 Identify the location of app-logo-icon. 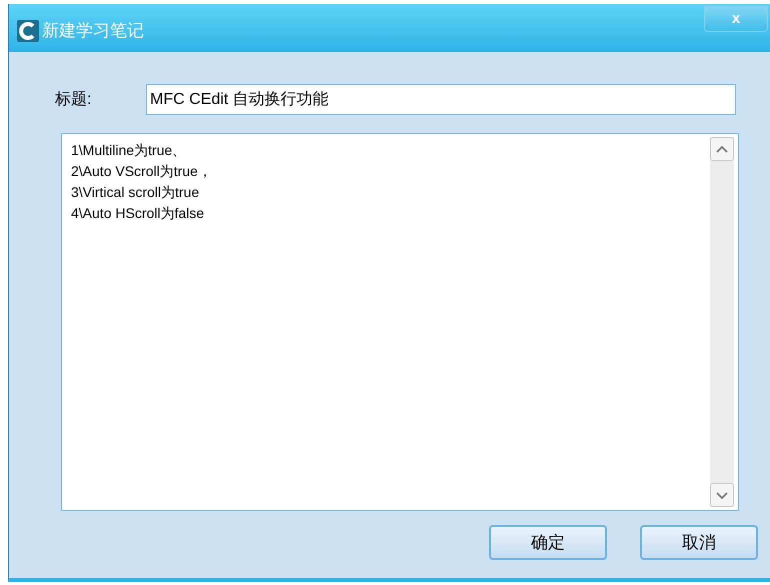
(28, 31).